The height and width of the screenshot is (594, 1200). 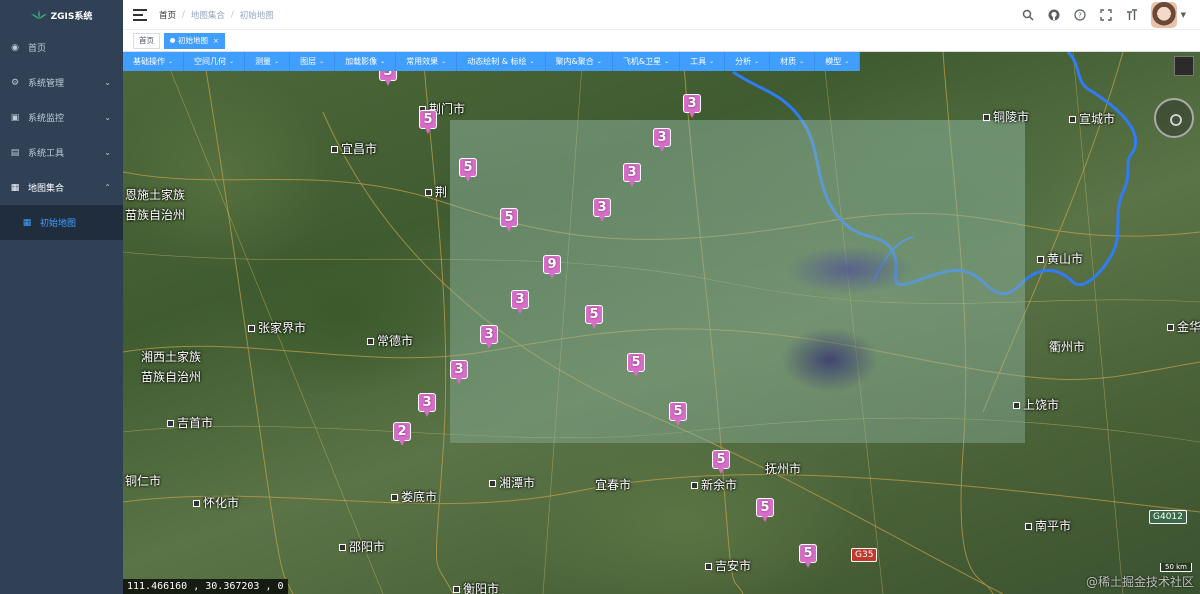 I want to click on marker-count: 9, so click(x=552, y=264).